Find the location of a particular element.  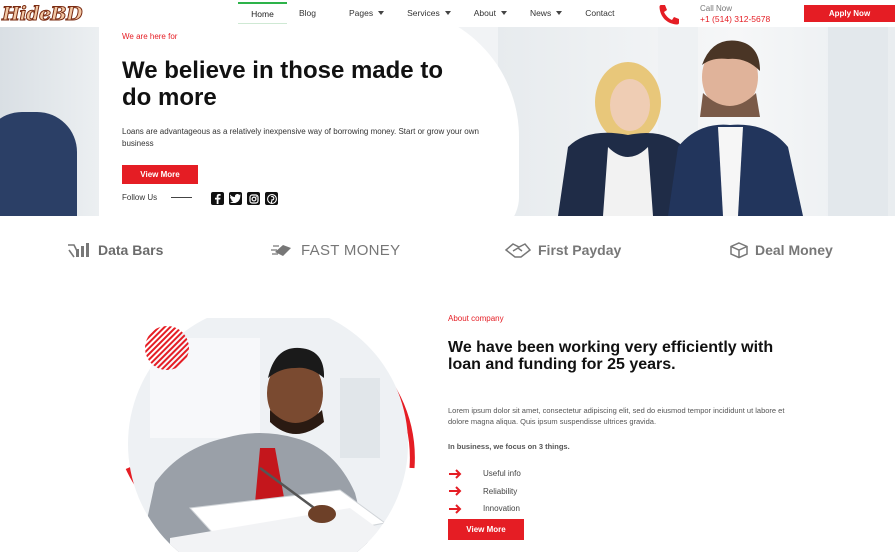

social-links is located at coordinates (244, 198).